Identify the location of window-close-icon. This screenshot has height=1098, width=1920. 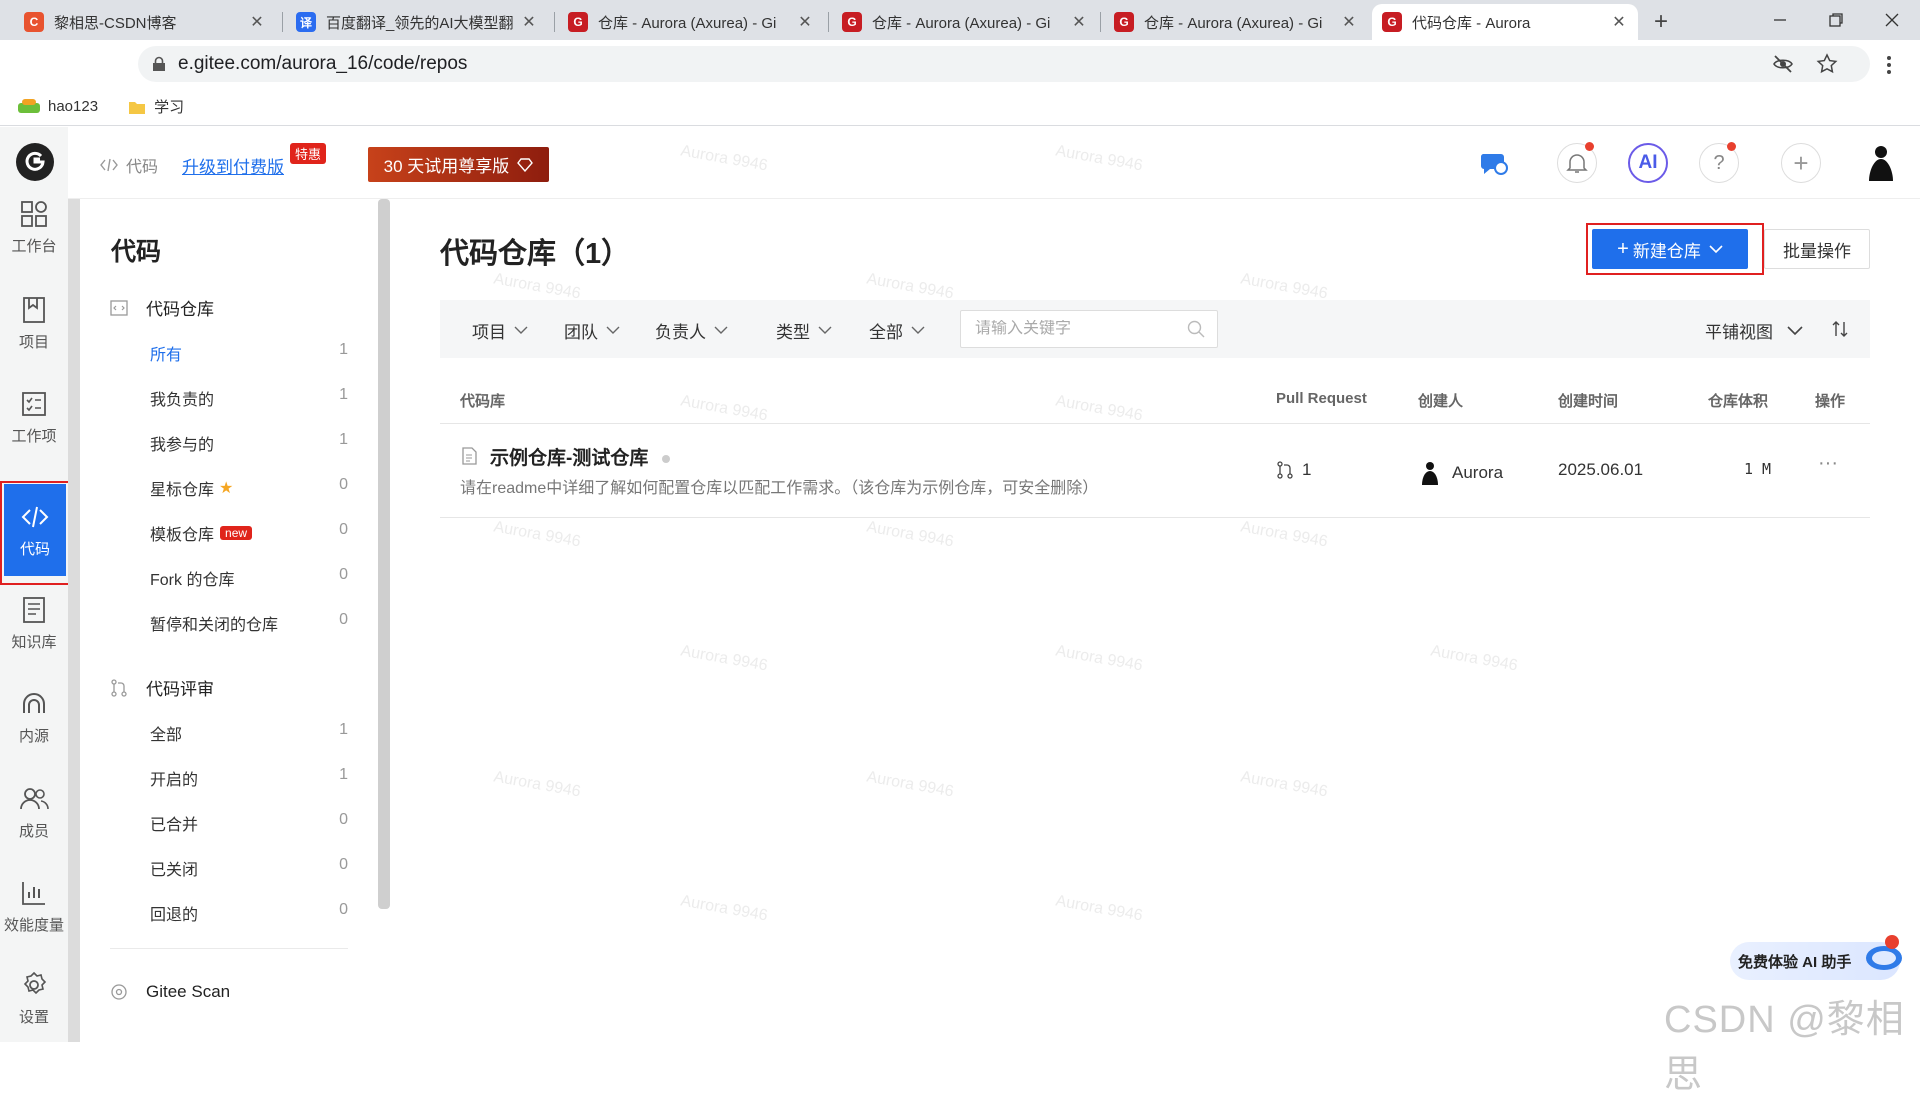
(1892, 20).